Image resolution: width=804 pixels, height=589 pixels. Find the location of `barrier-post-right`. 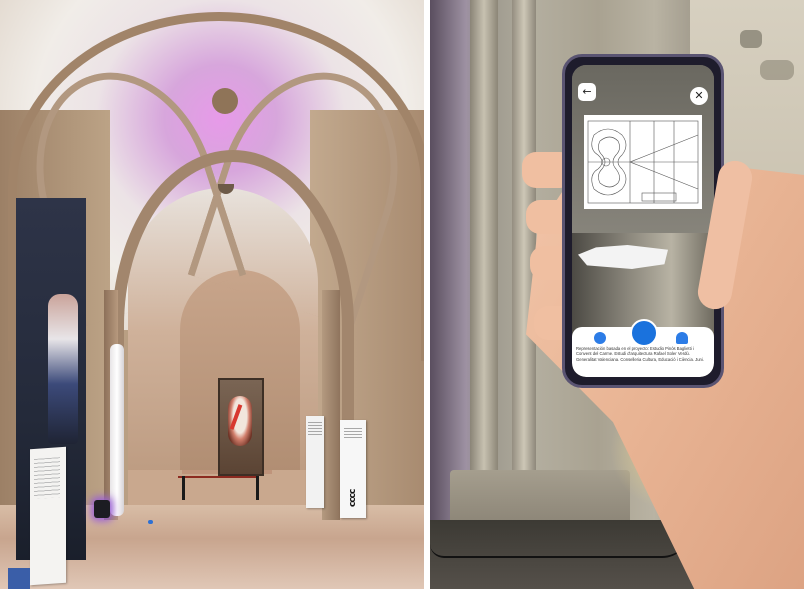

barrier-post-right is located at coordinates (257, 488).